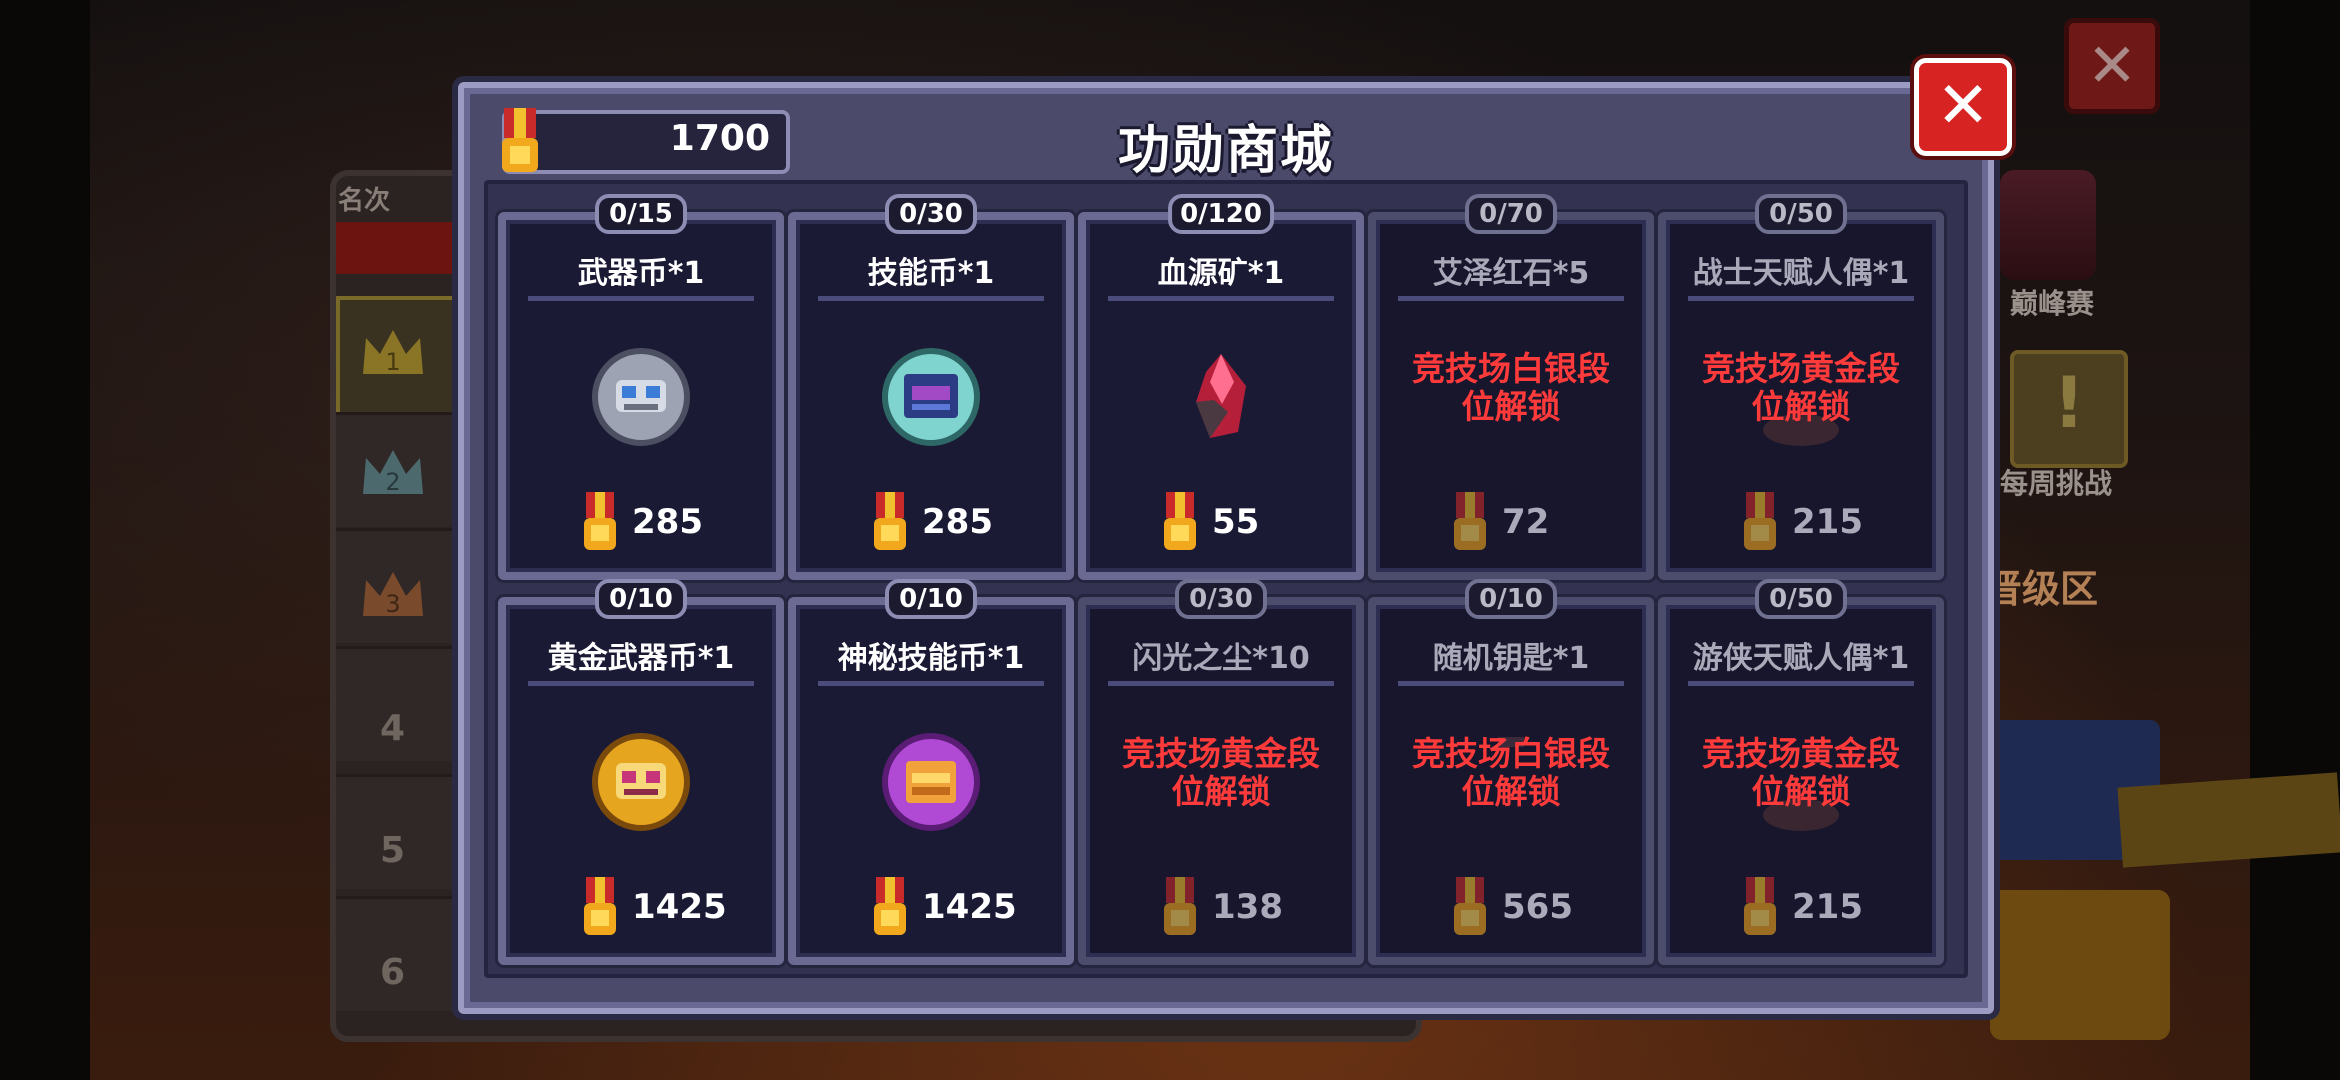 The width and height of the screenshot is (2340, 1080). I want to click on mystic-skill-coin-icon, so click(931, 782).